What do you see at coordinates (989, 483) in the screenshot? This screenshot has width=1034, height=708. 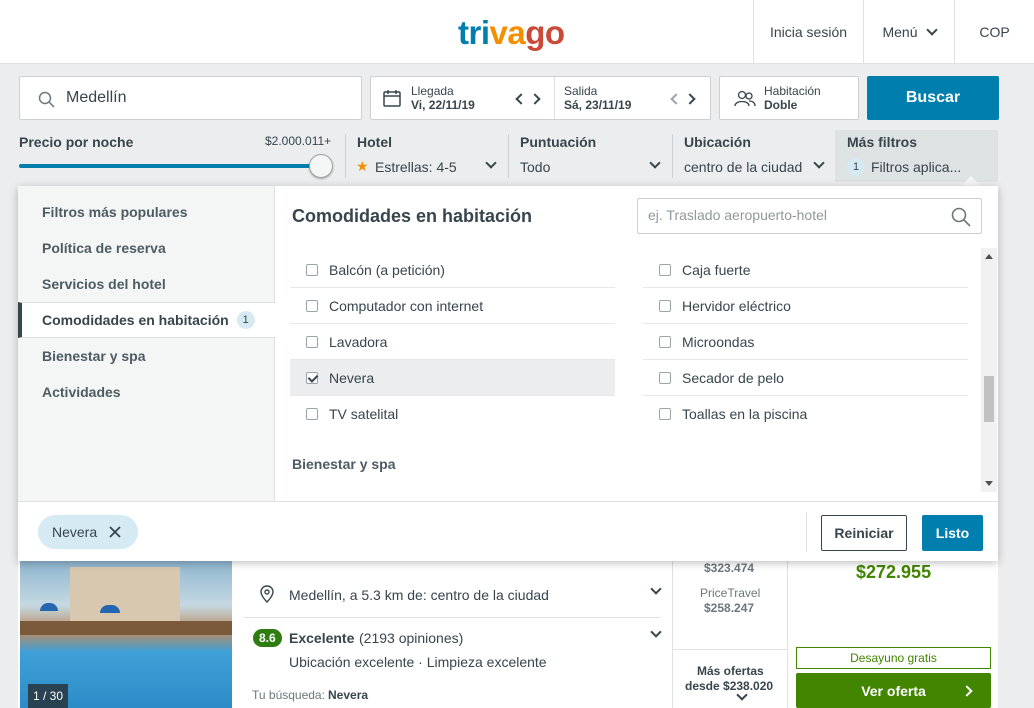 I see `scroll-down-icon` at bounding box center [989, 483].